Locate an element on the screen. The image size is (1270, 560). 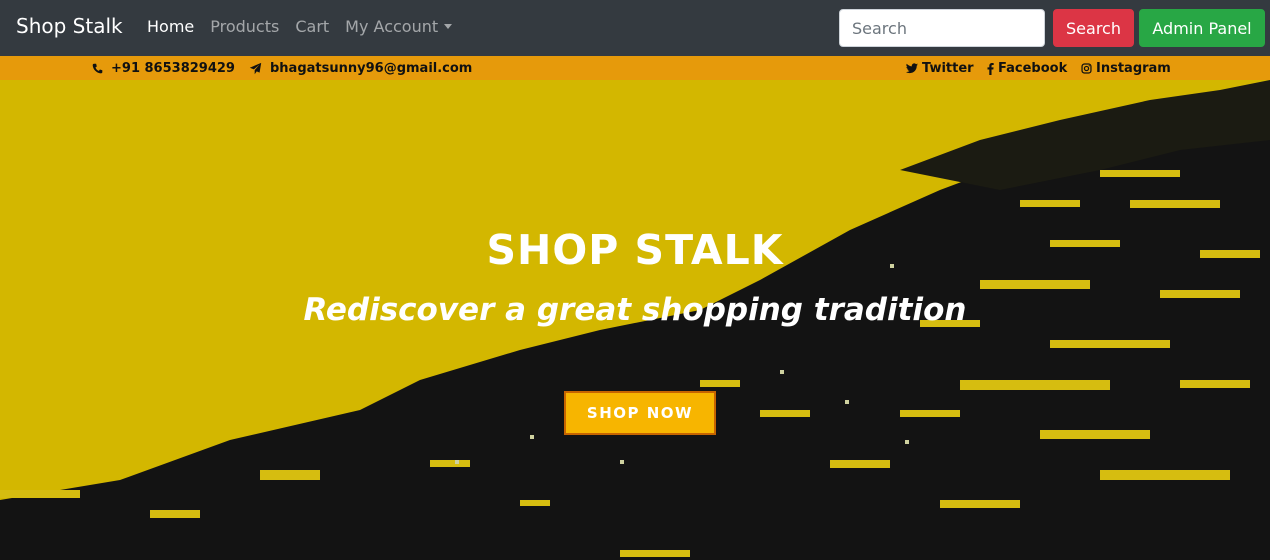
phone-info: +91 8653829429 is located at coordinates (163, 68).